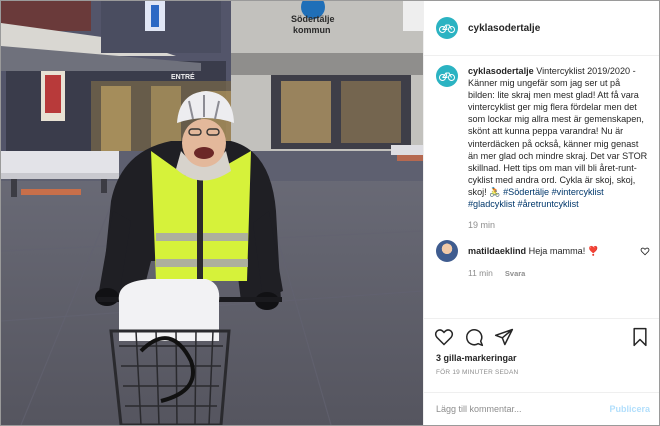  Describe the element at coordinates (504, 28) in the screenshot. I see `header-username: cyklasodertalje` at that location.